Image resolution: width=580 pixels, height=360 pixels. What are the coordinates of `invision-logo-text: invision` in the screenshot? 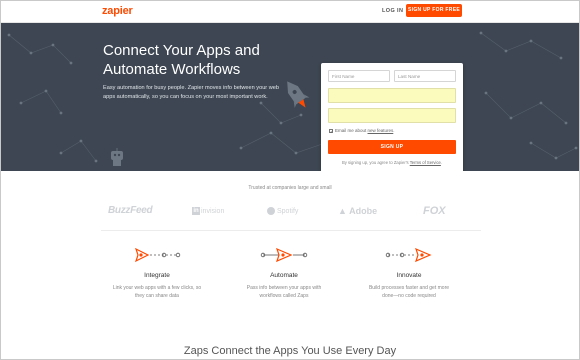 It's located at (213, 211).